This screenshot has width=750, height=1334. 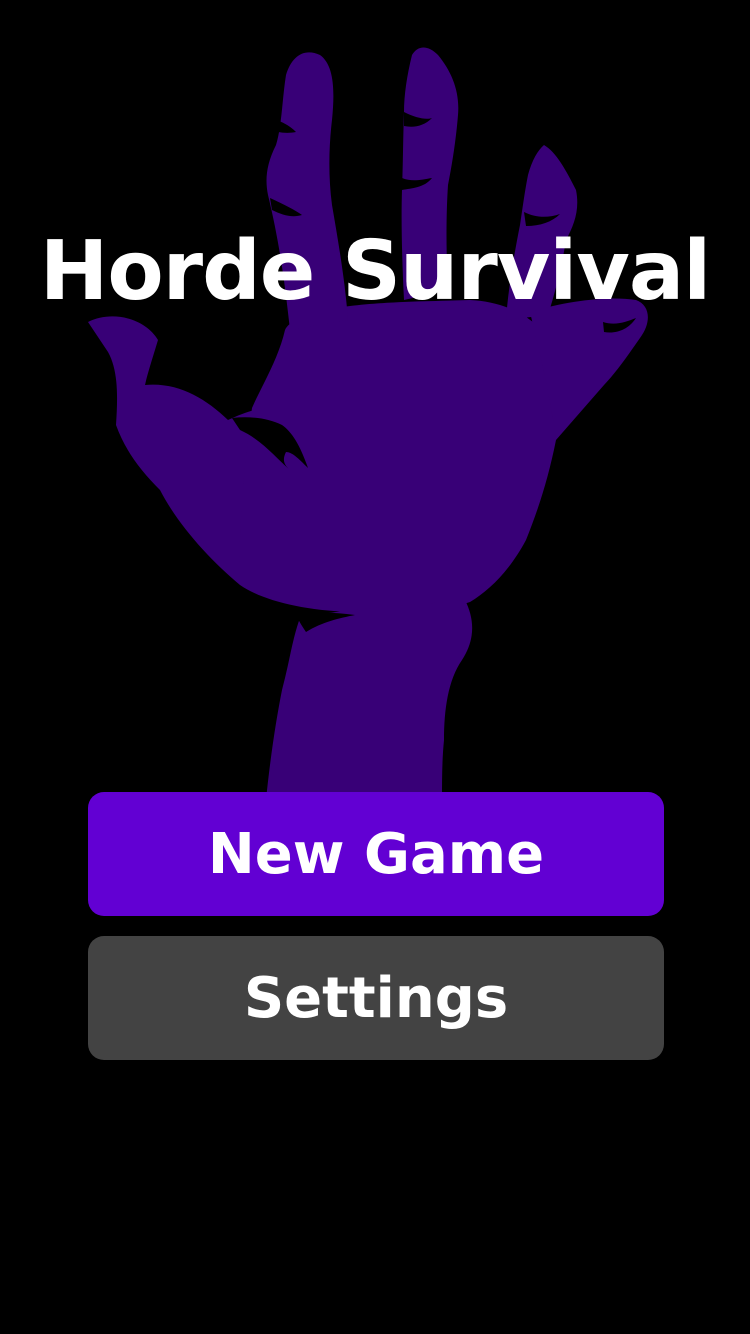 What do you see at coordinates (375, 271) in the screenshot?
I see `game-title: Horde Survival` at bounding box center [375, 271].